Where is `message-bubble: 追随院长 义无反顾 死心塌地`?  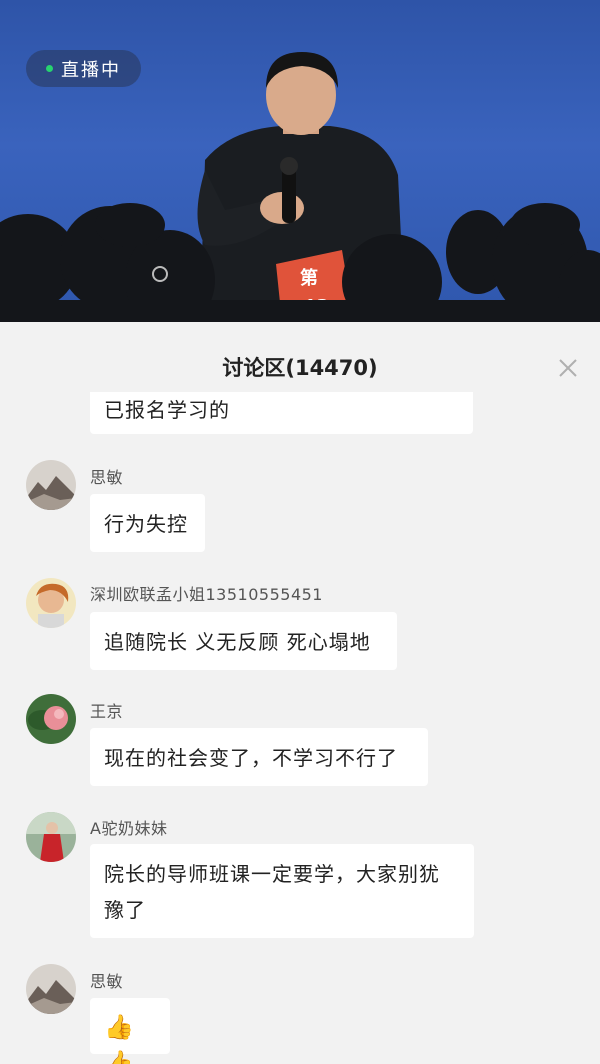 message-bubble: 追随院长 义无反顾 死心塌地 is located at coordinates (243, 641).